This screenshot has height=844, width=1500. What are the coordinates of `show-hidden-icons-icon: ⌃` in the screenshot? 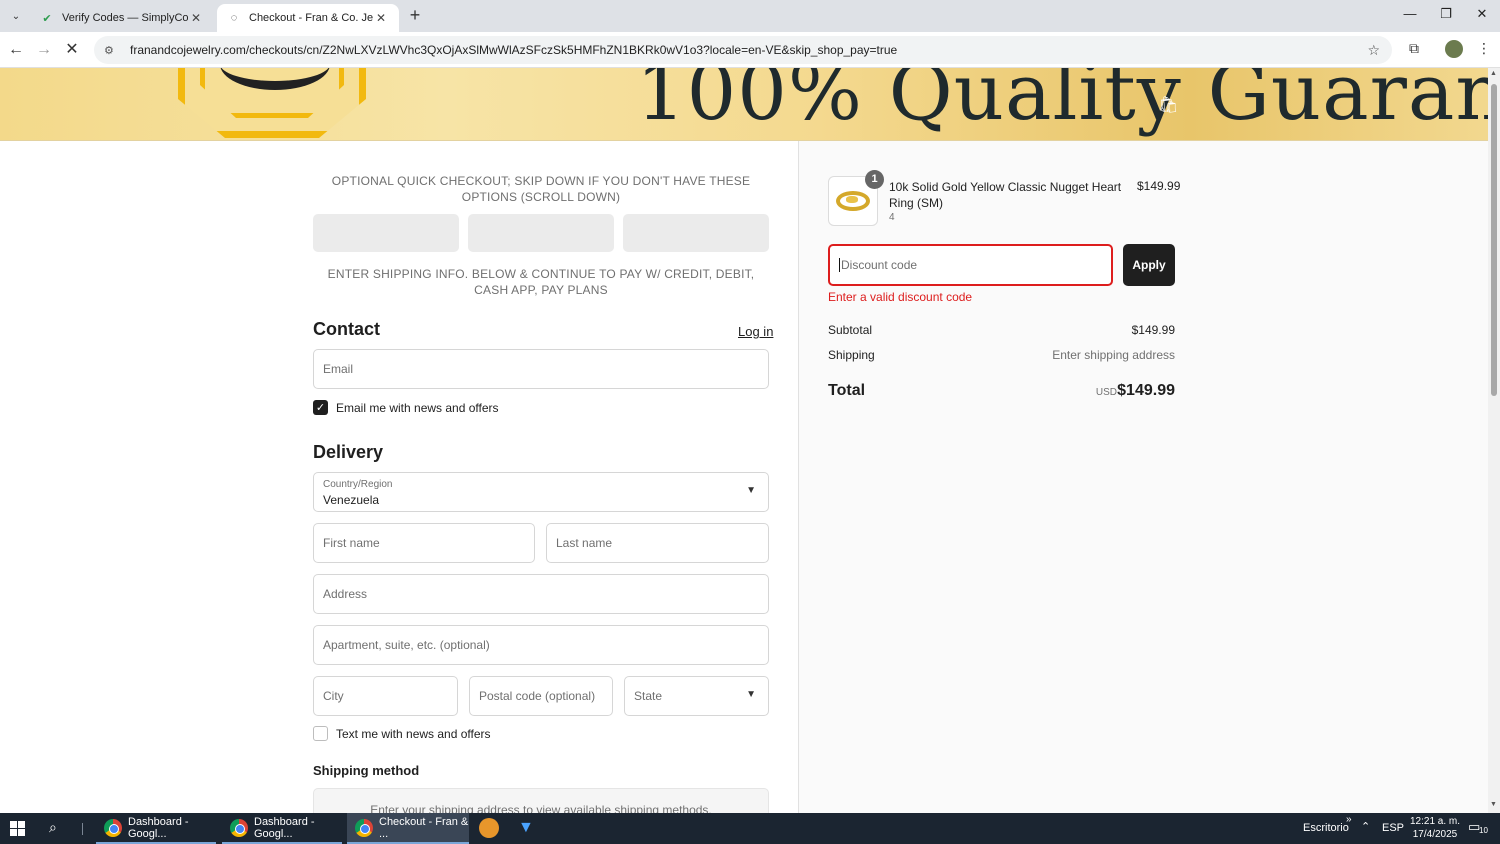 It's located at (1365, 826).